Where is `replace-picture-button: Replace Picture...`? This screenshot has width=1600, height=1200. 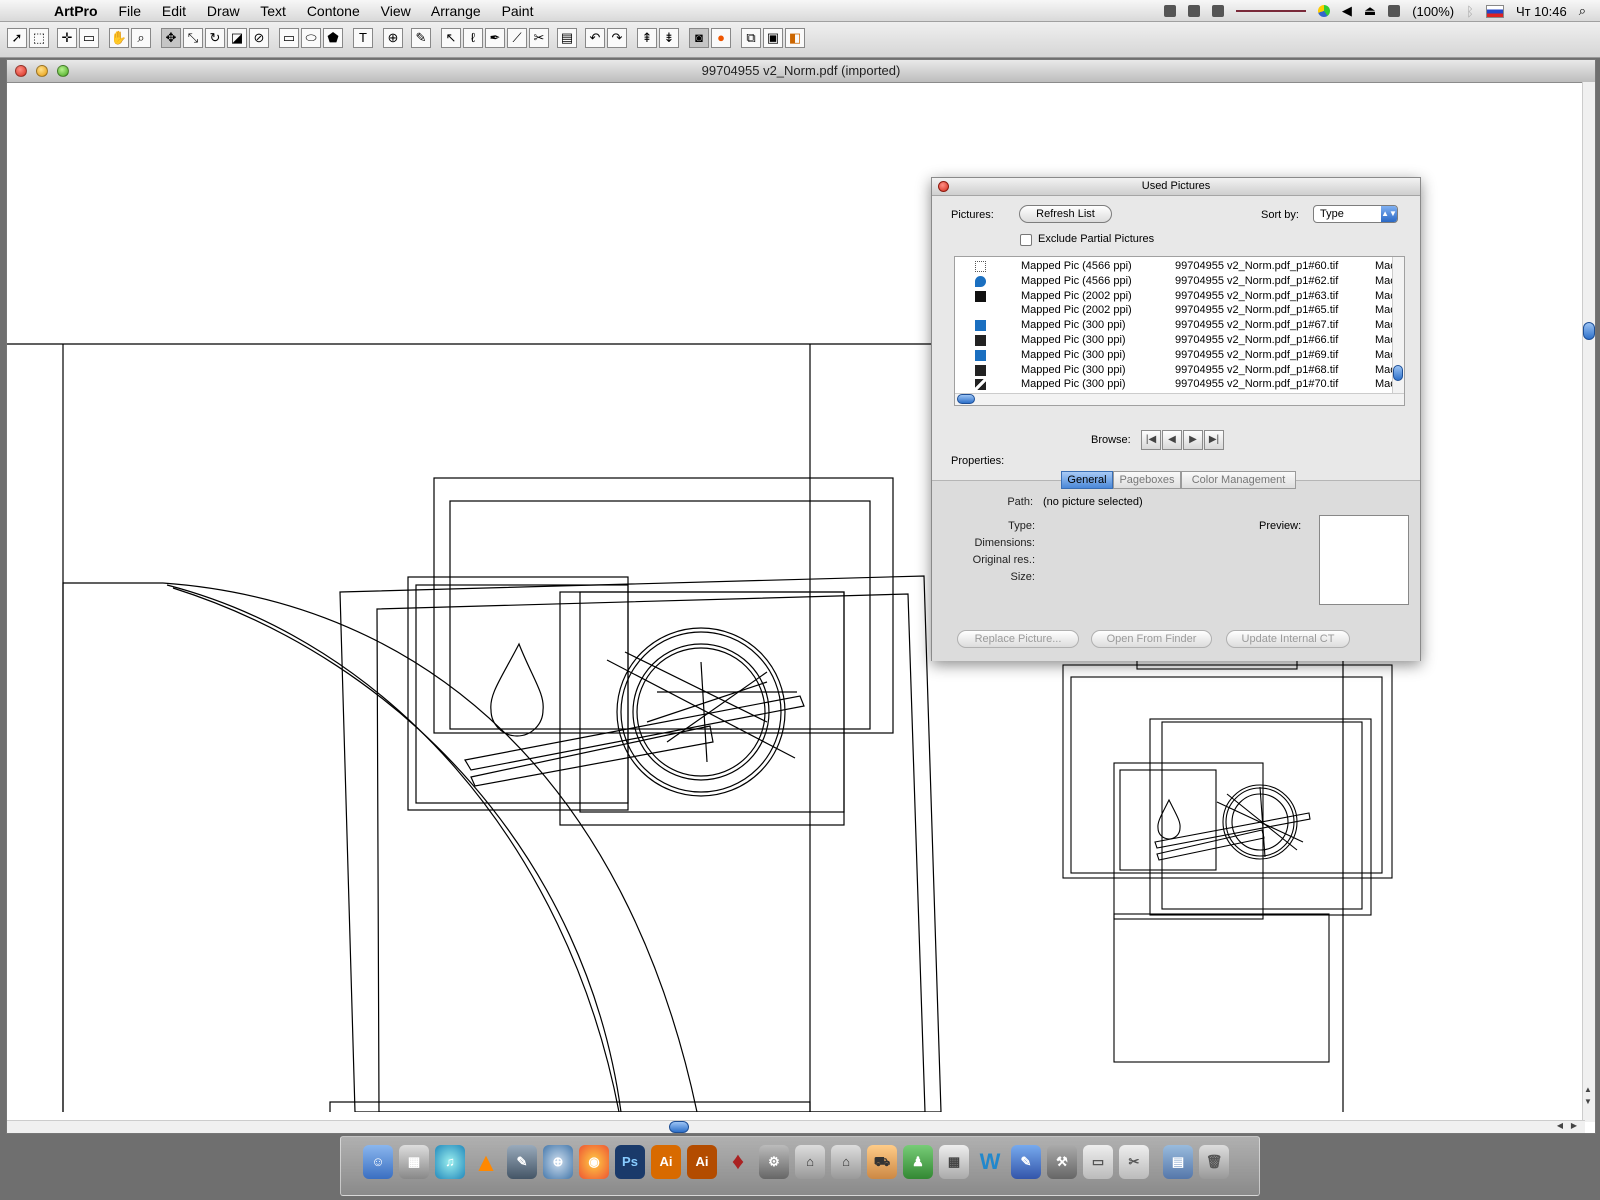
replace-picture-button: Replace Picture... is located at coordinates (1018, 639).